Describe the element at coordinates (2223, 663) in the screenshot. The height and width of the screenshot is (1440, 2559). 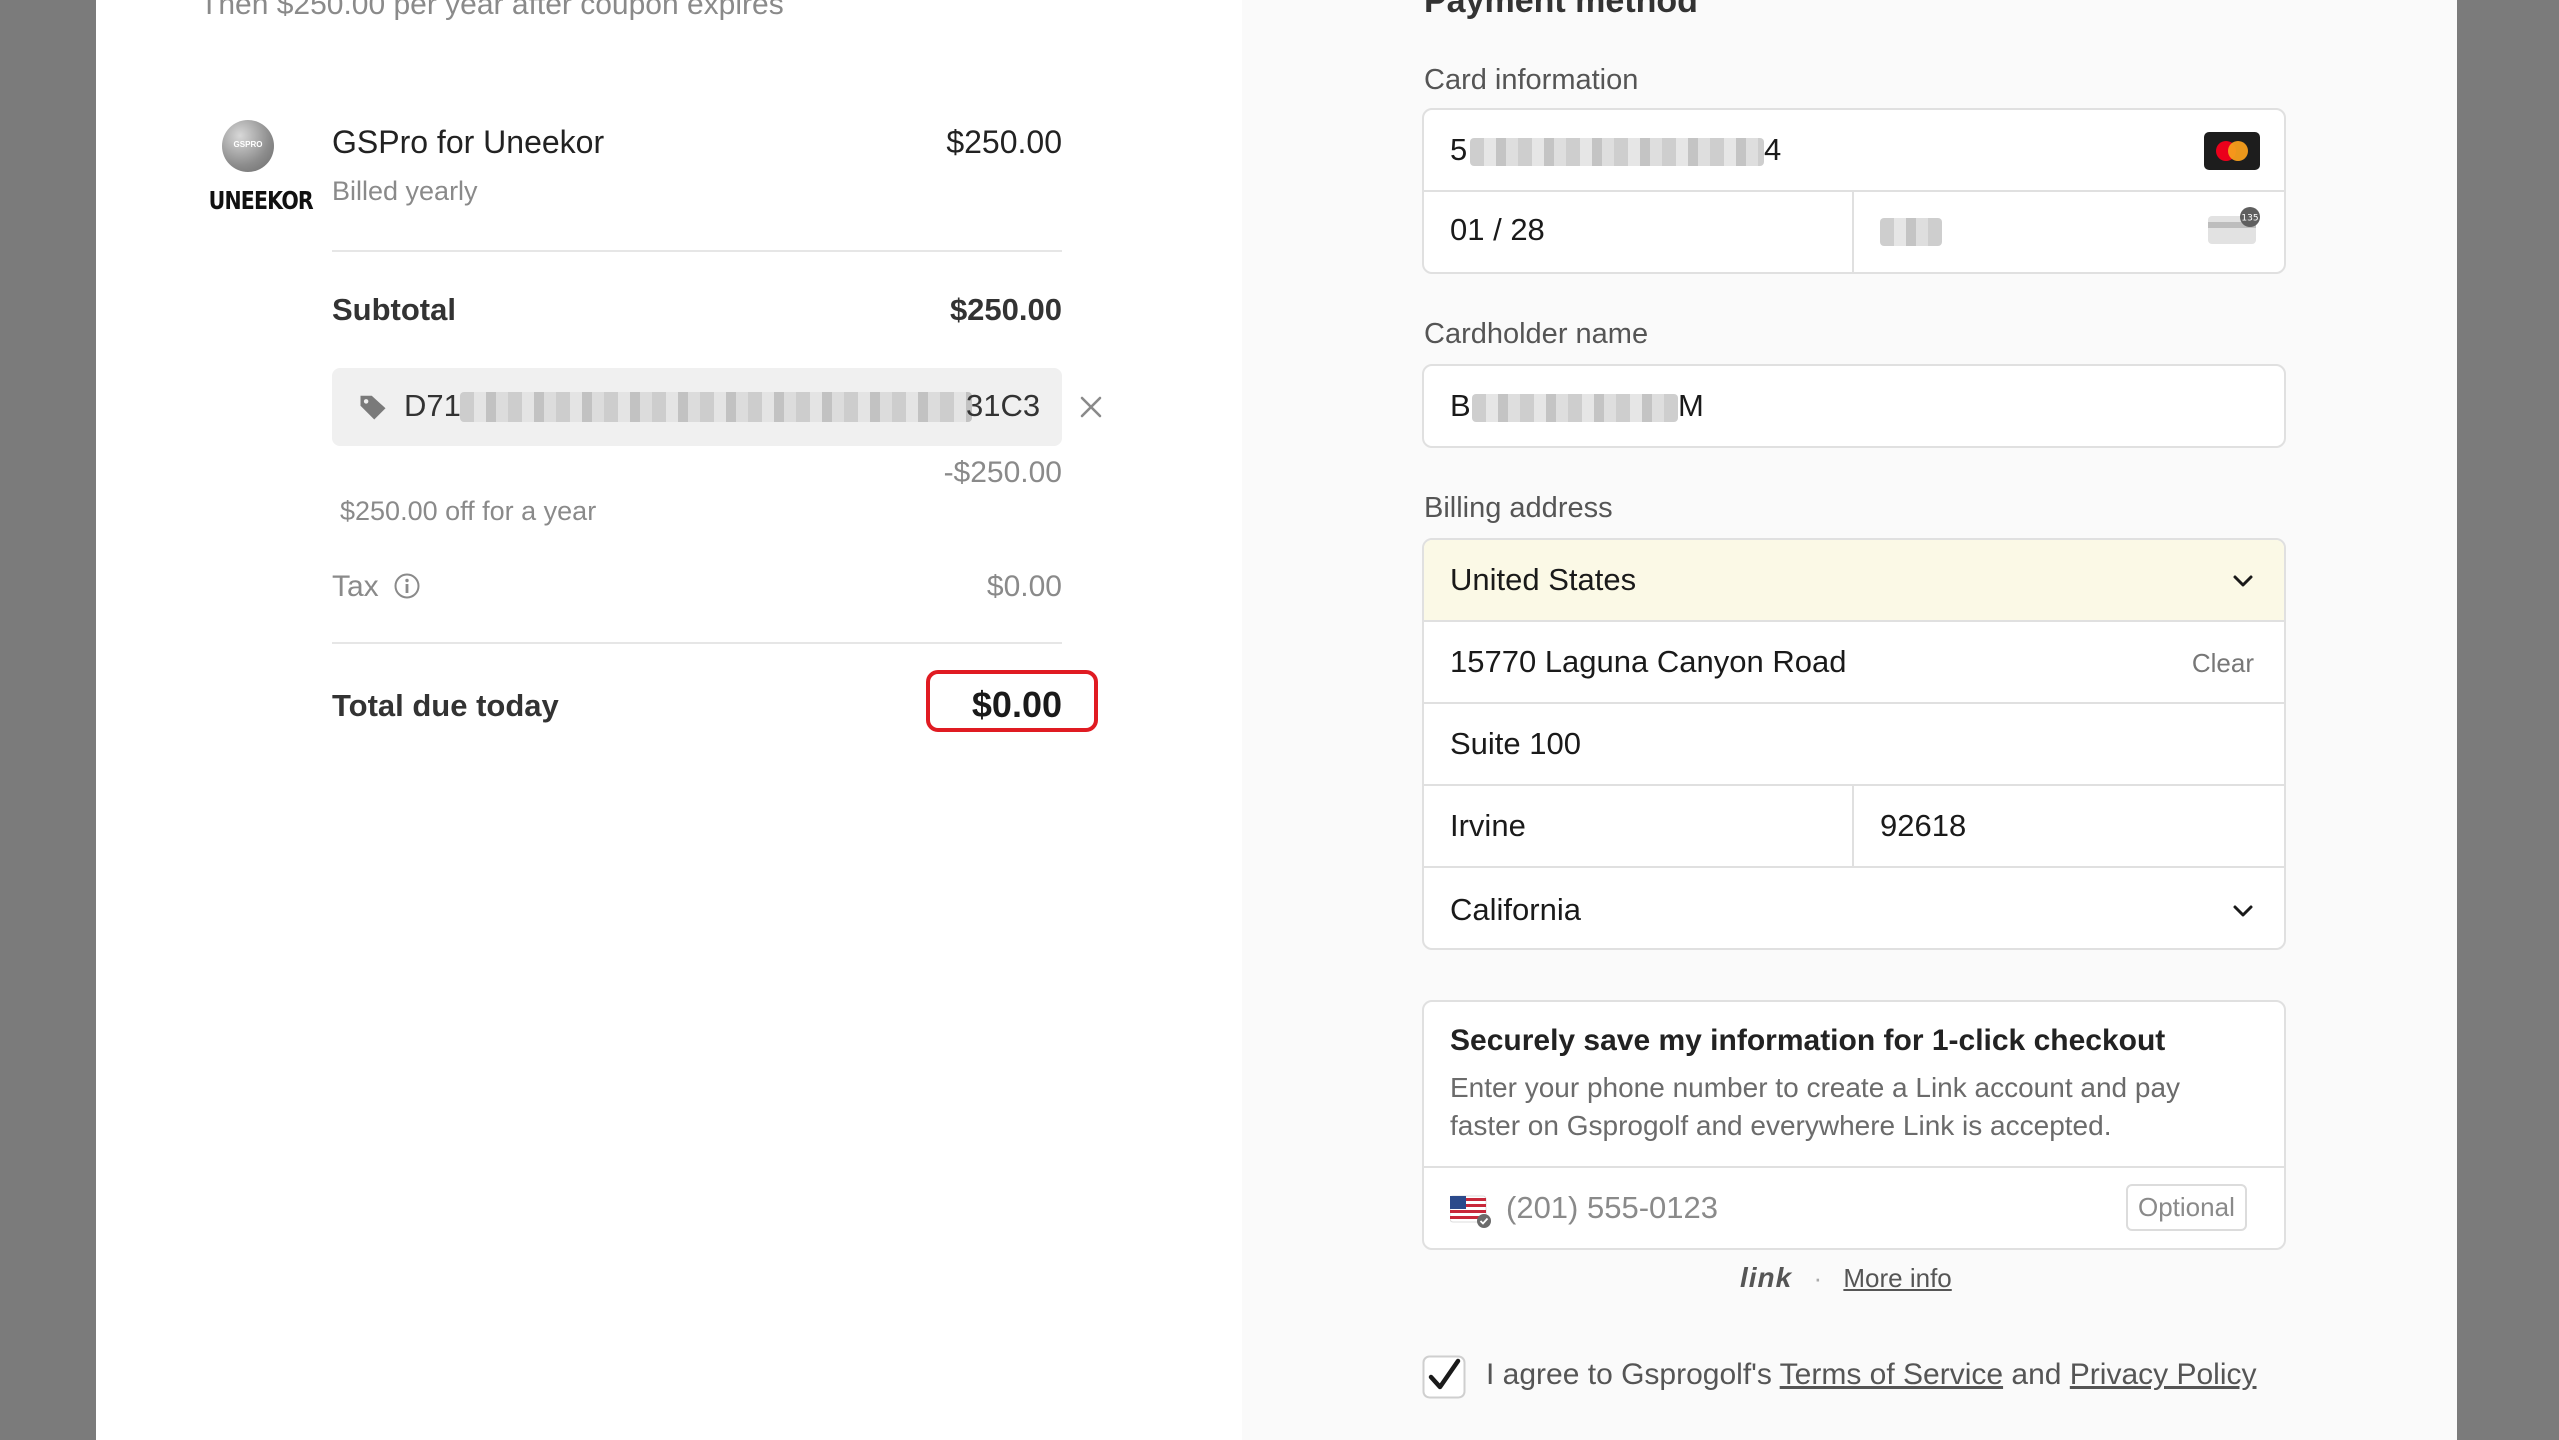
I see `clear-address-button: Clear` at that location.